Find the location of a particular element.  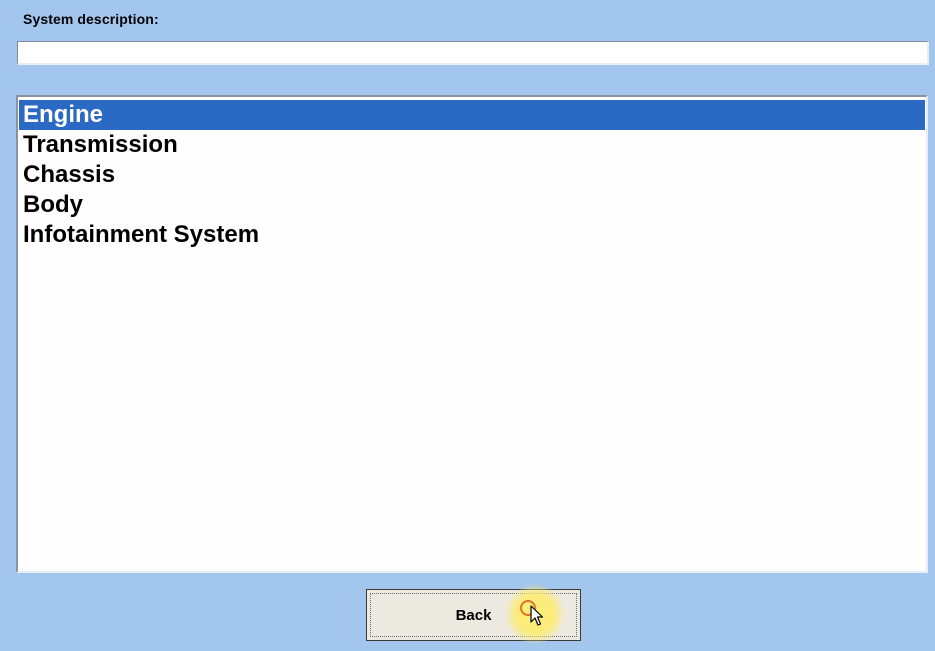

list-item-infotainment-system: Infotainment System is located at coordinates (472, 235).